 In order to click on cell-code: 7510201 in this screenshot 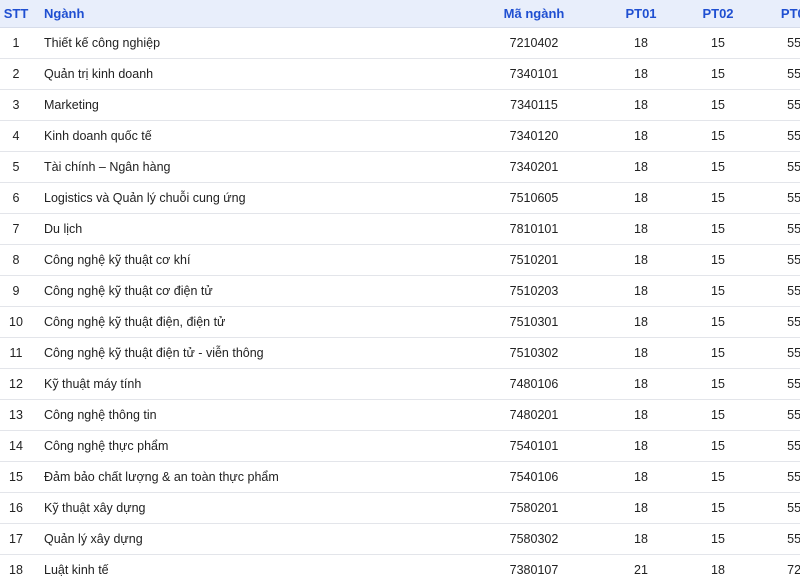, I will do `click(534, 260)`.